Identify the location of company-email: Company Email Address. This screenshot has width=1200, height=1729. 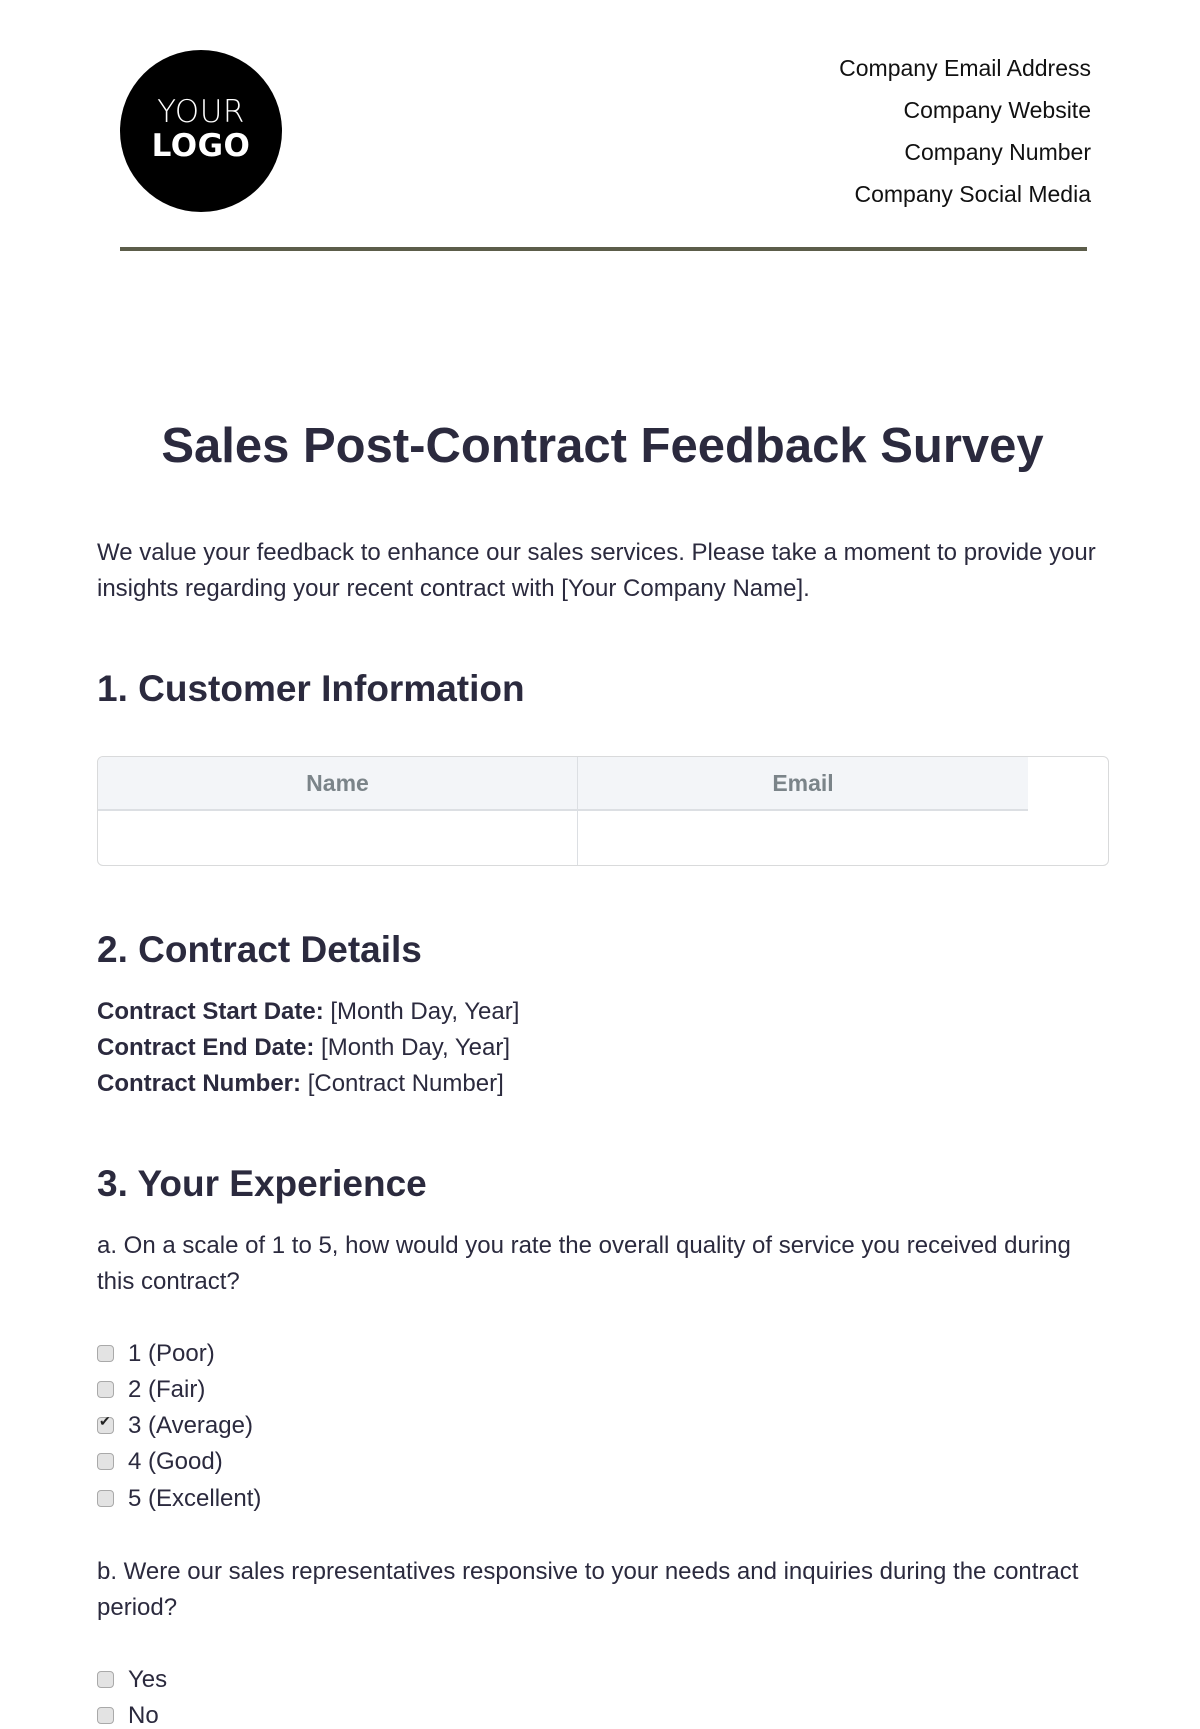
(965, 68).